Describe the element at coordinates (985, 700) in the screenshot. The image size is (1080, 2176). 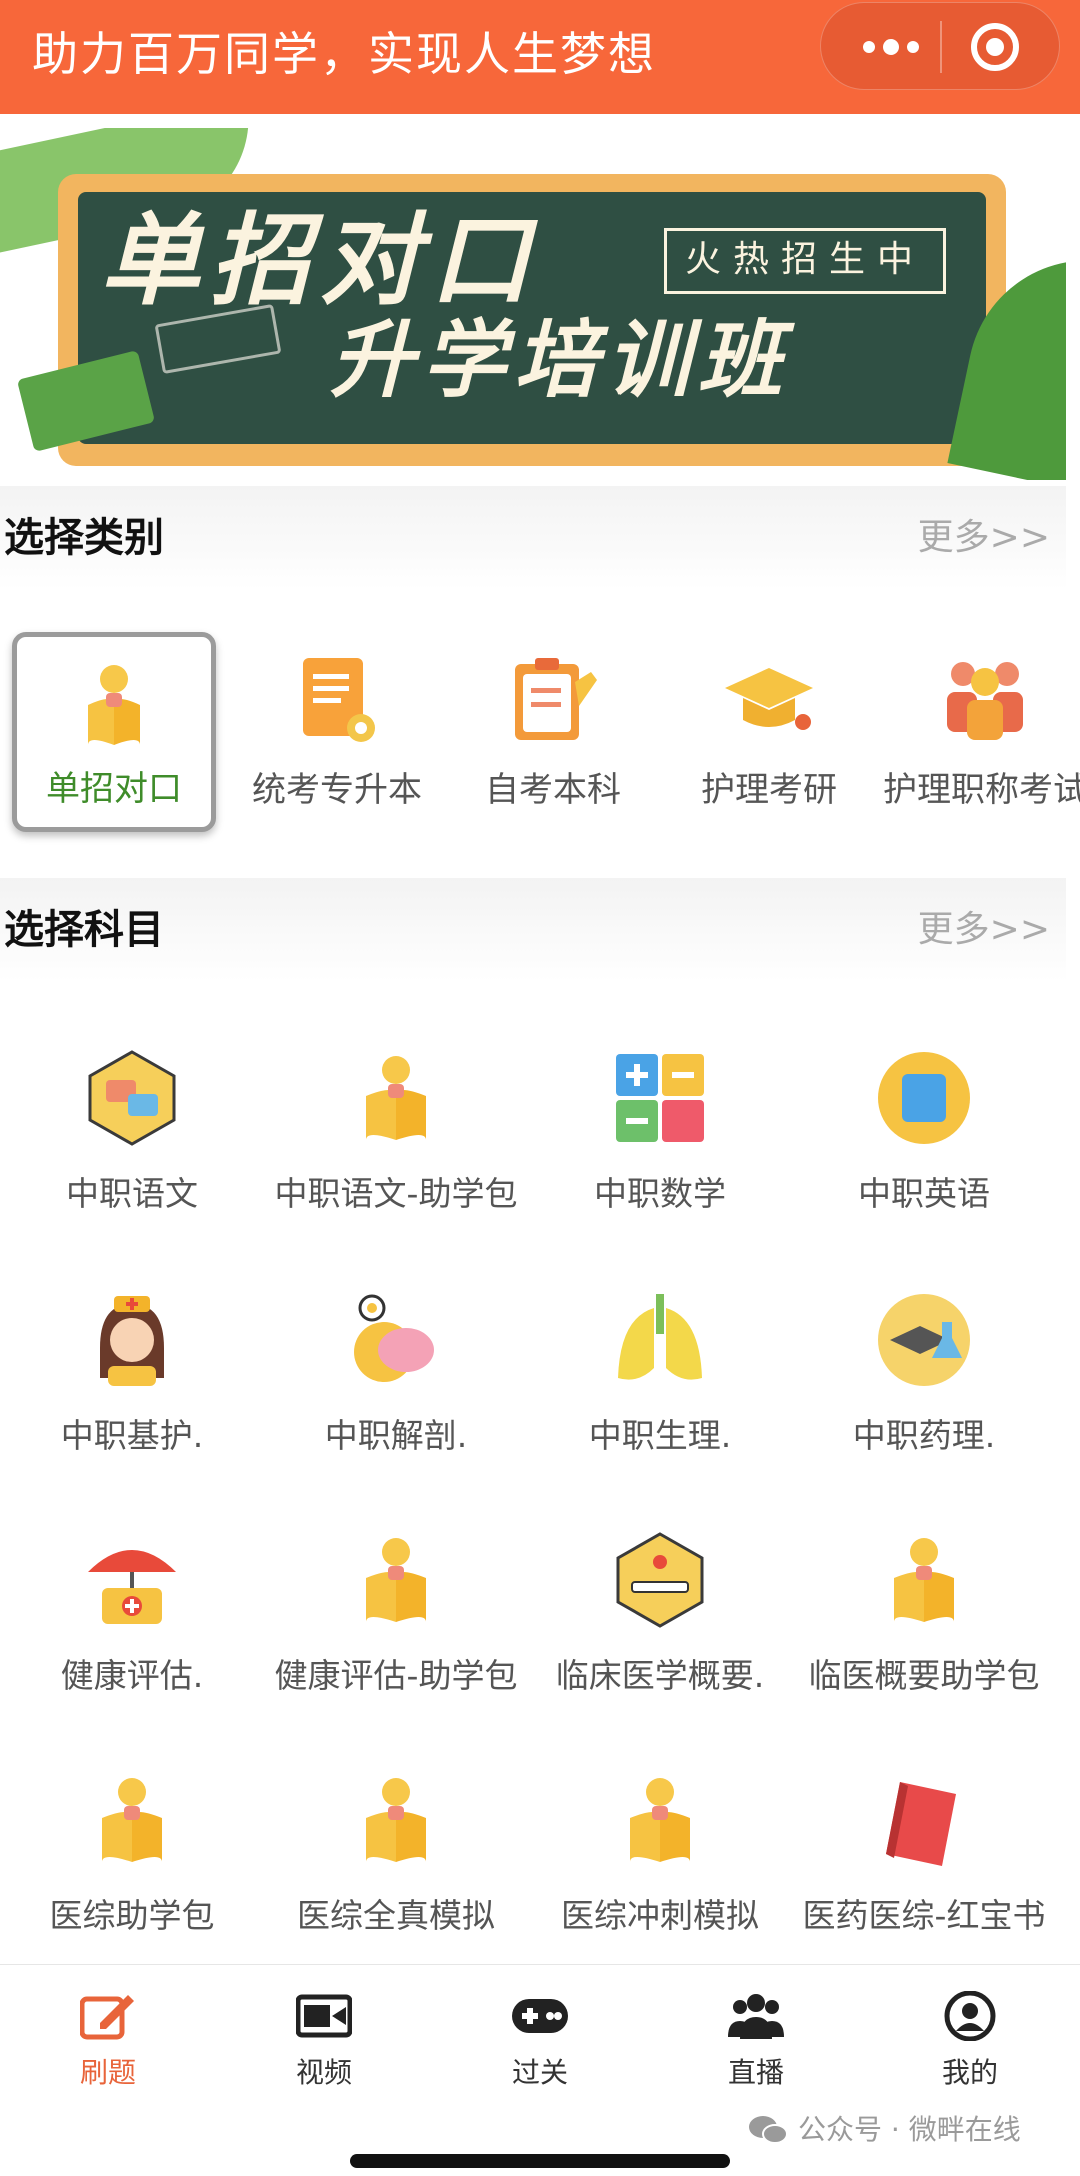
I see `group-icon` at that location.